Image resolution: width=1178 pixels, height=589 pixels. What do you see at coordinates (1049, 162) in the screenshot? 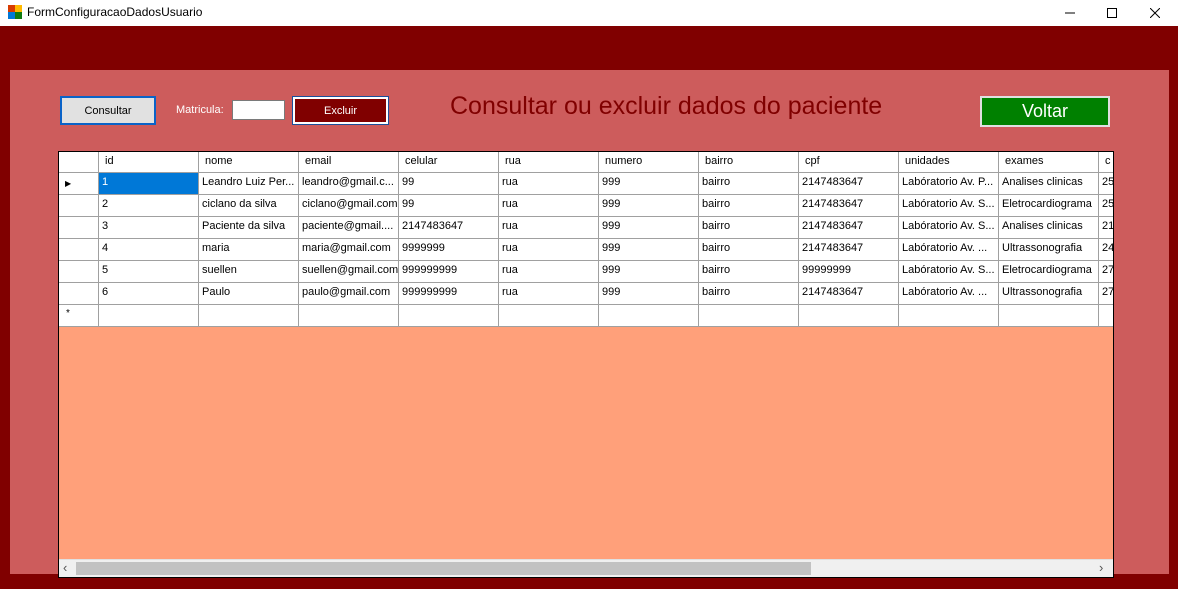
I see `column-header-exames: exames` at bounding box center [1049, 162].